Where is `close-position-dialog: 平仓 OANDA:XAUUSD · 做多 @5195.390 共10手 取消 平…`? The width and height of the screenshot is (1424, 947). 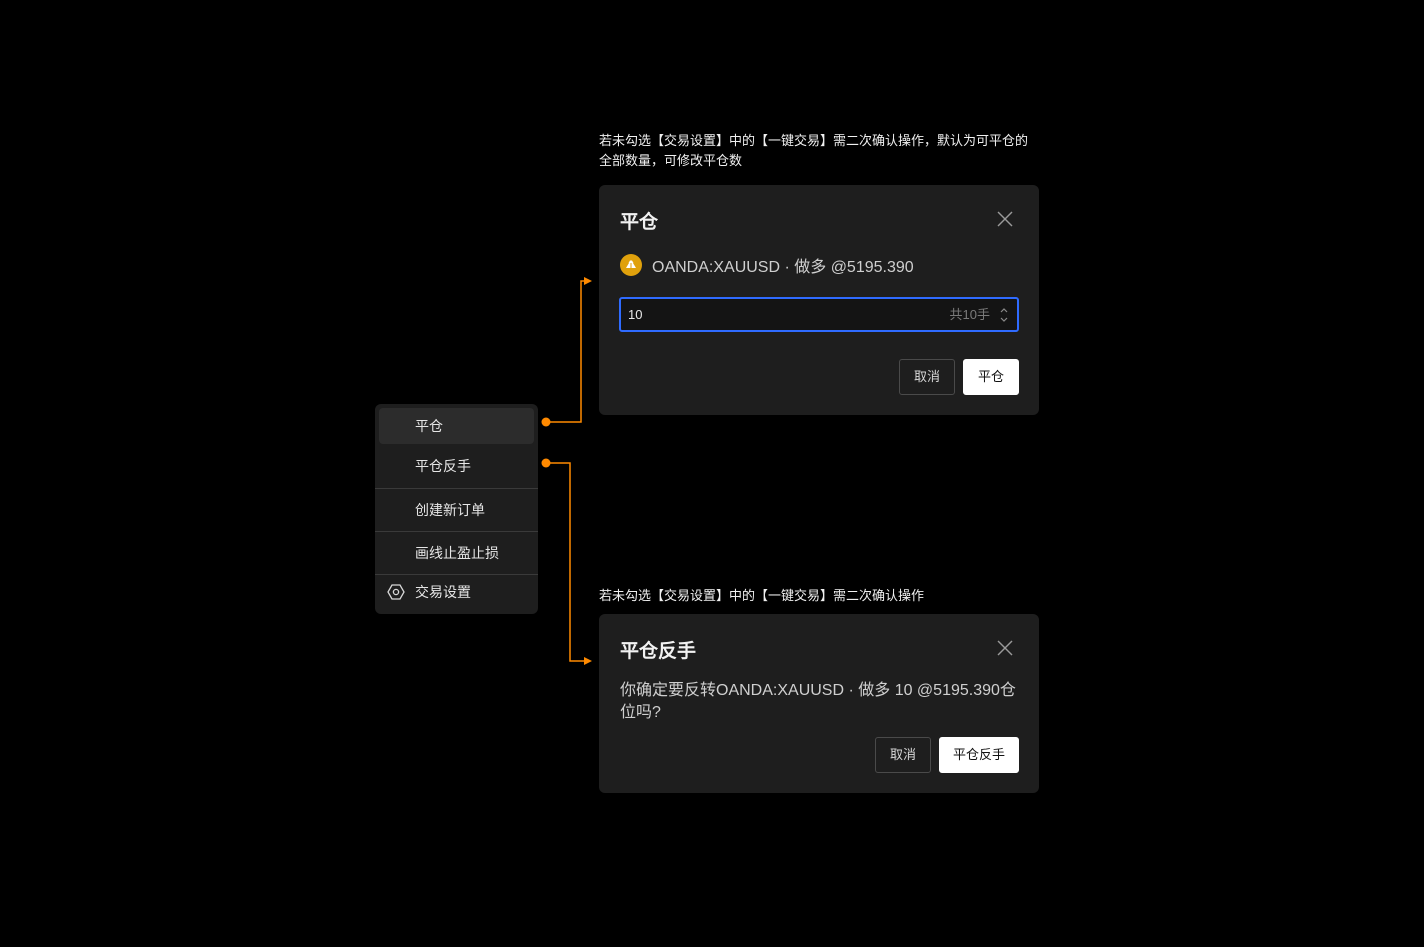
close-position-dialog: 平仓 OANDA:XAUUSD · 做多 @5195.390 共10手 取消 平… is located at coordinates (819, 300).